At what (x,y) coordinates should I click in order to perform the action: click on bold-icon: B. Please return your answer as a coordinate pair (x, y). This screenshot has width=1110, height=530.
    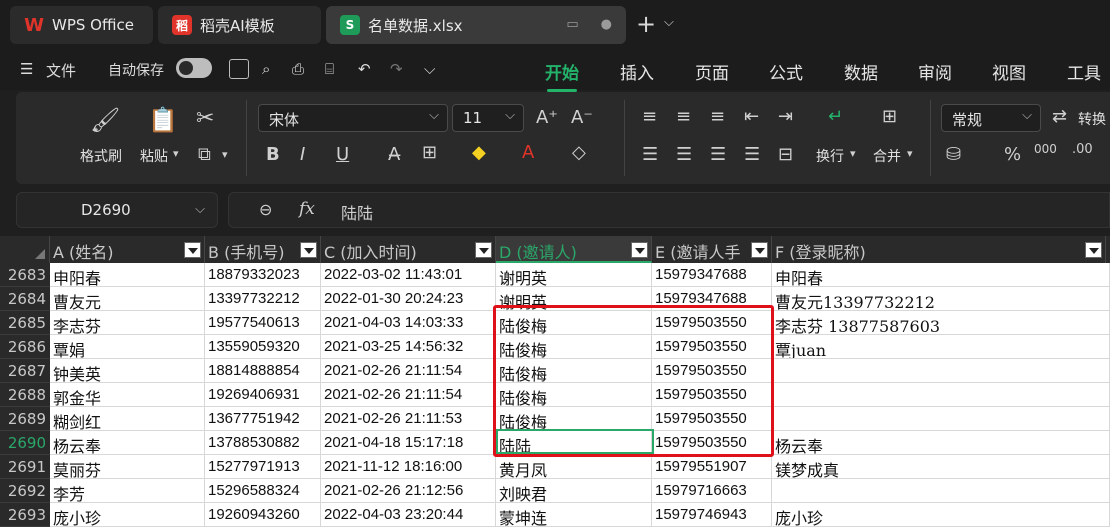
    Looking at the image, I should click on (273, 154).